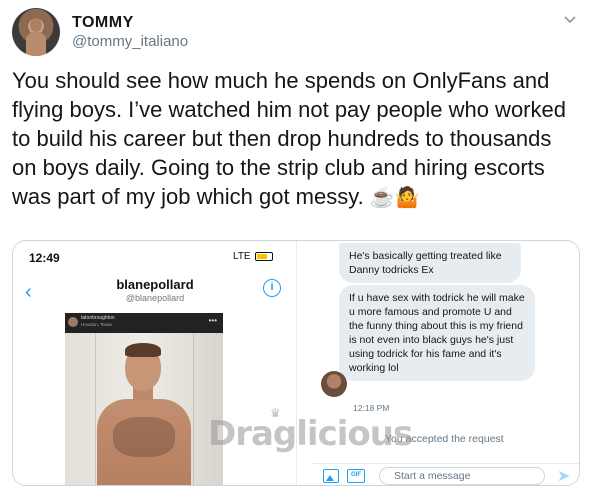 The width and height of the screenshot is (592, 486). What do you see at coordinates (96, 324) in the screenshot?
I see `post-location: Houston, Texas` at bounding box center [96, 324].